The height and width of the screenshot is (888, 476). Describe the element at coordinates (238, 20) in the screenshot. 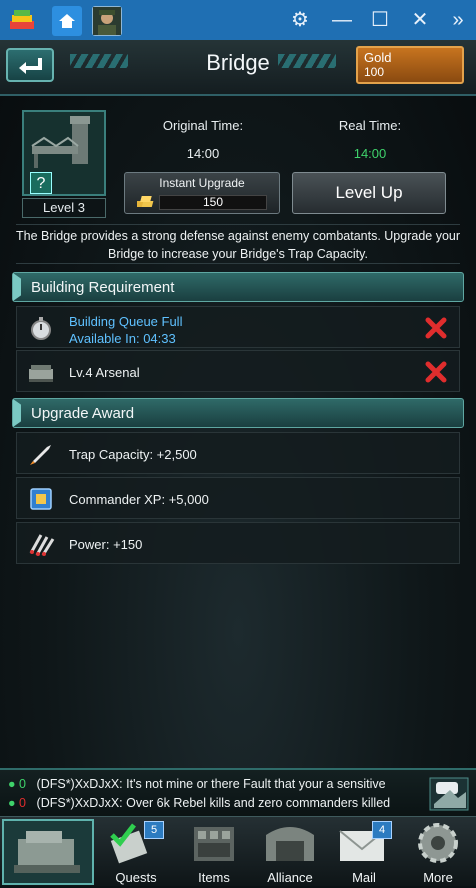

I see `emulator-titlebar: ⚙ — ☐ ✕ »` at that location.